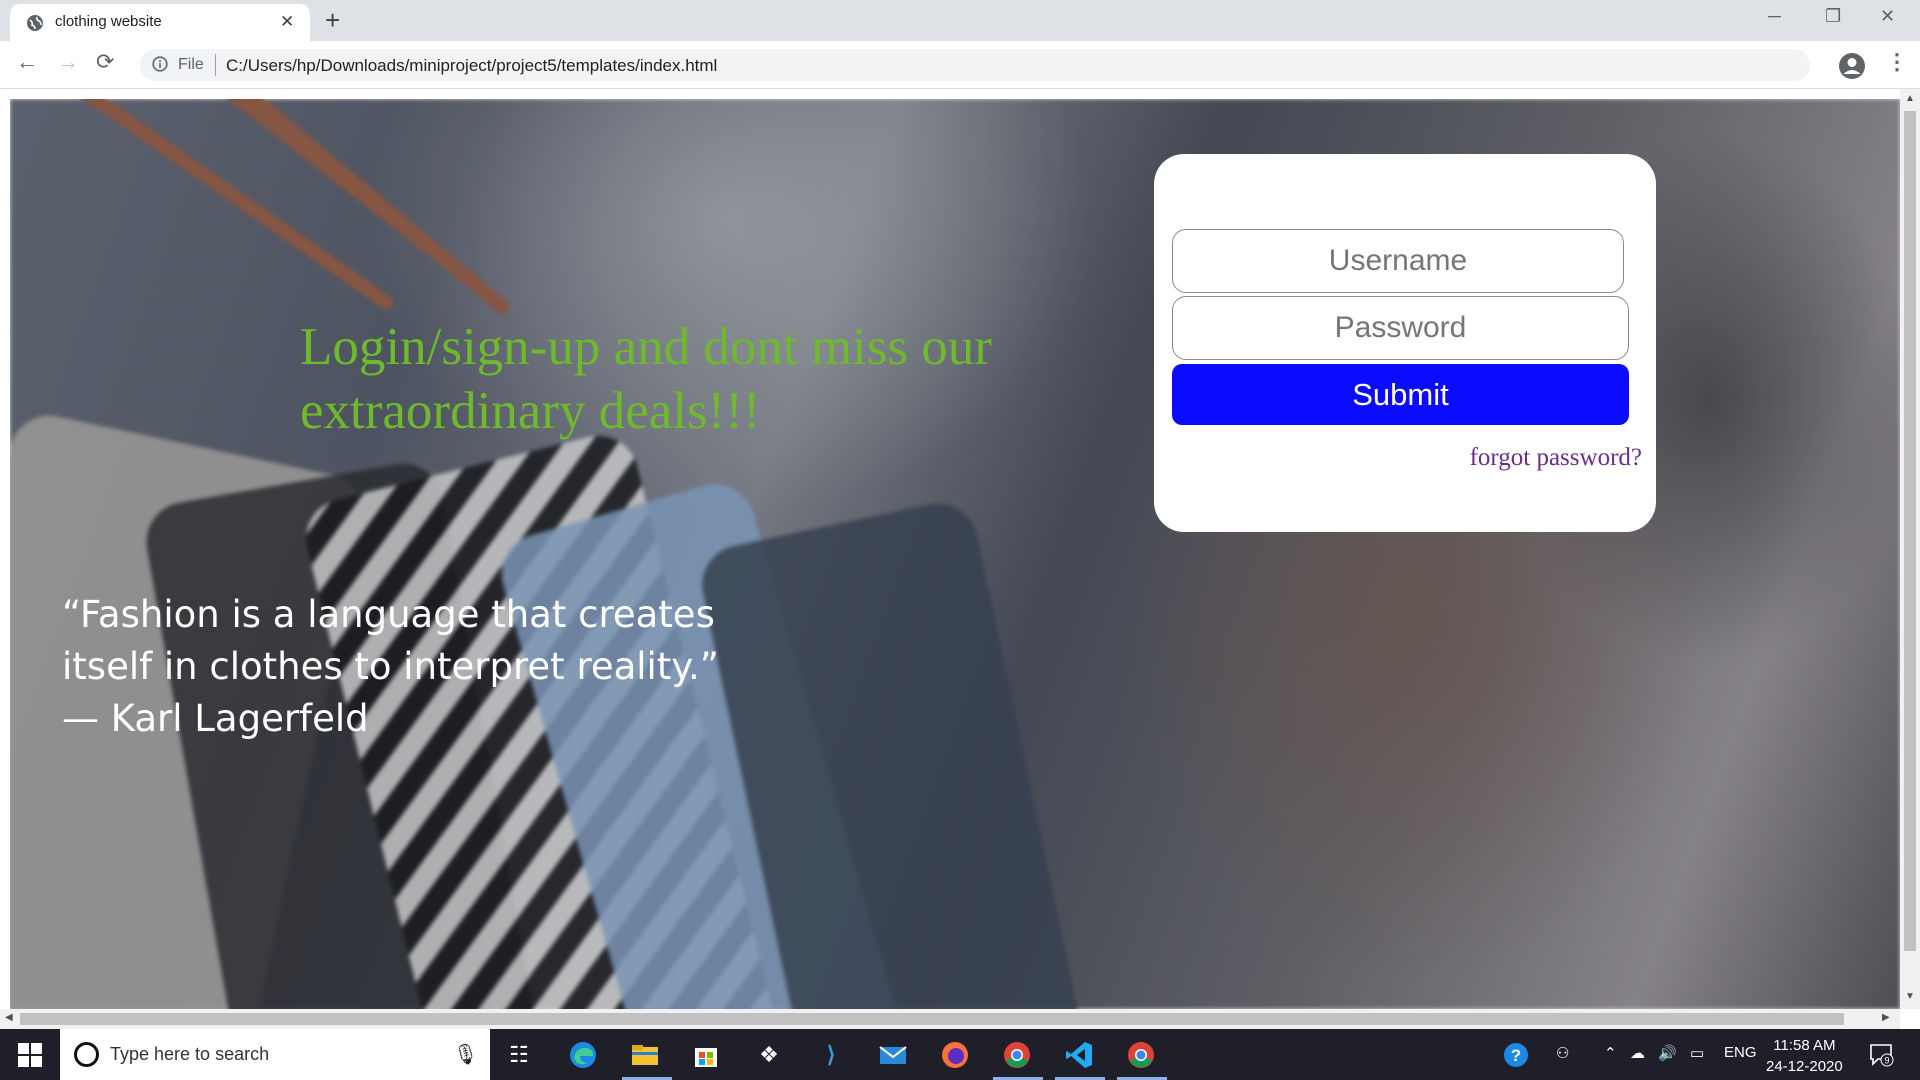  What do you see at coordinates (1886, 1061) in the screenshot?
I see `notification-count: 9` at bounding box center [1886, 1061].